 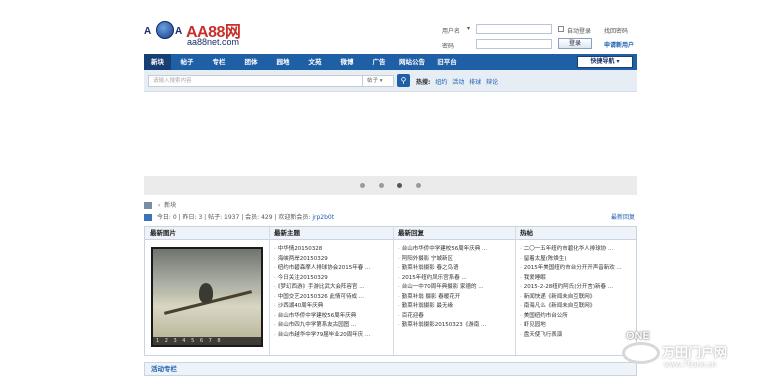 I want to click on stat-yesterday: 昨日: 3, so click(x=192, y=217).